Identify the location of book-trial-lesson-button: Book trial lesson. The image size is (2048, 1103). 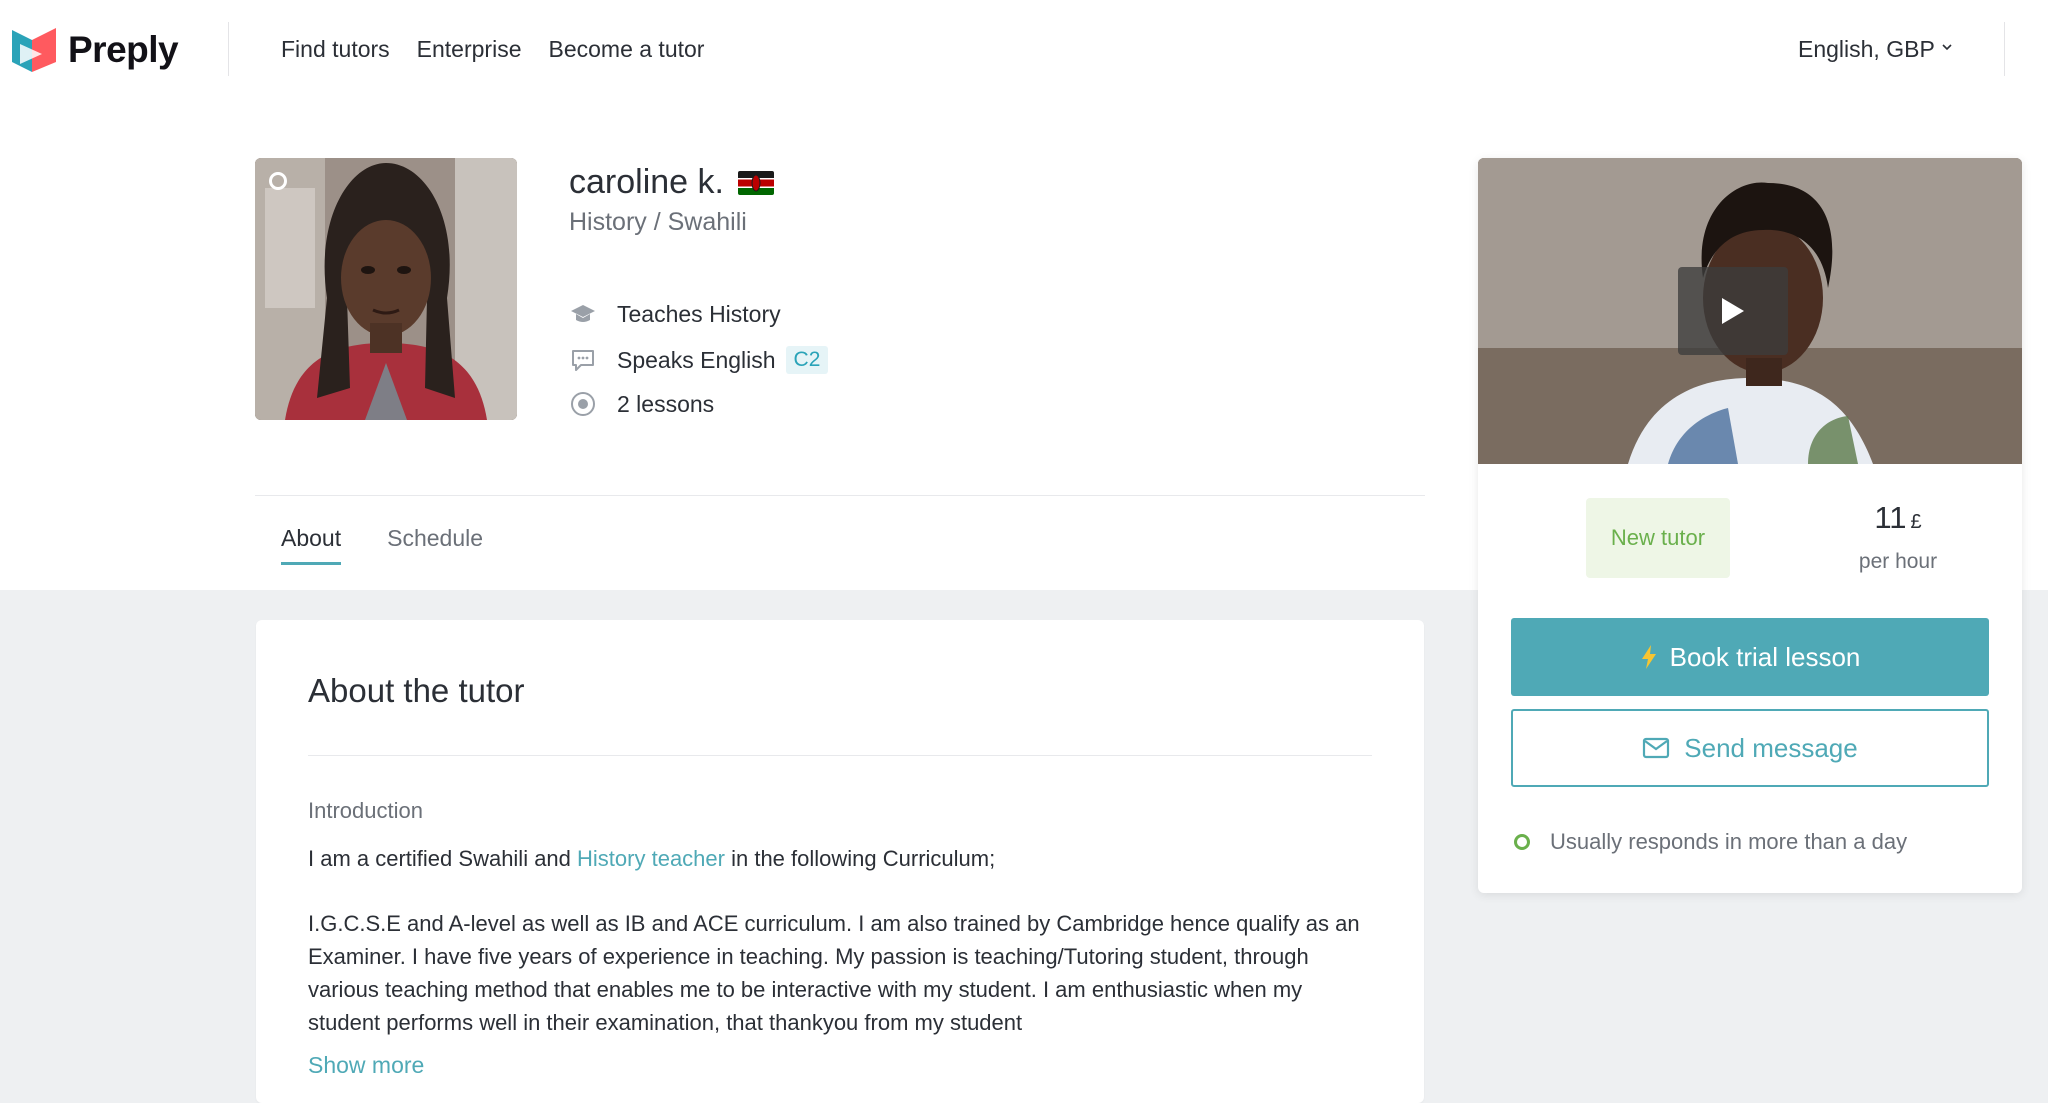
(1750, 657).